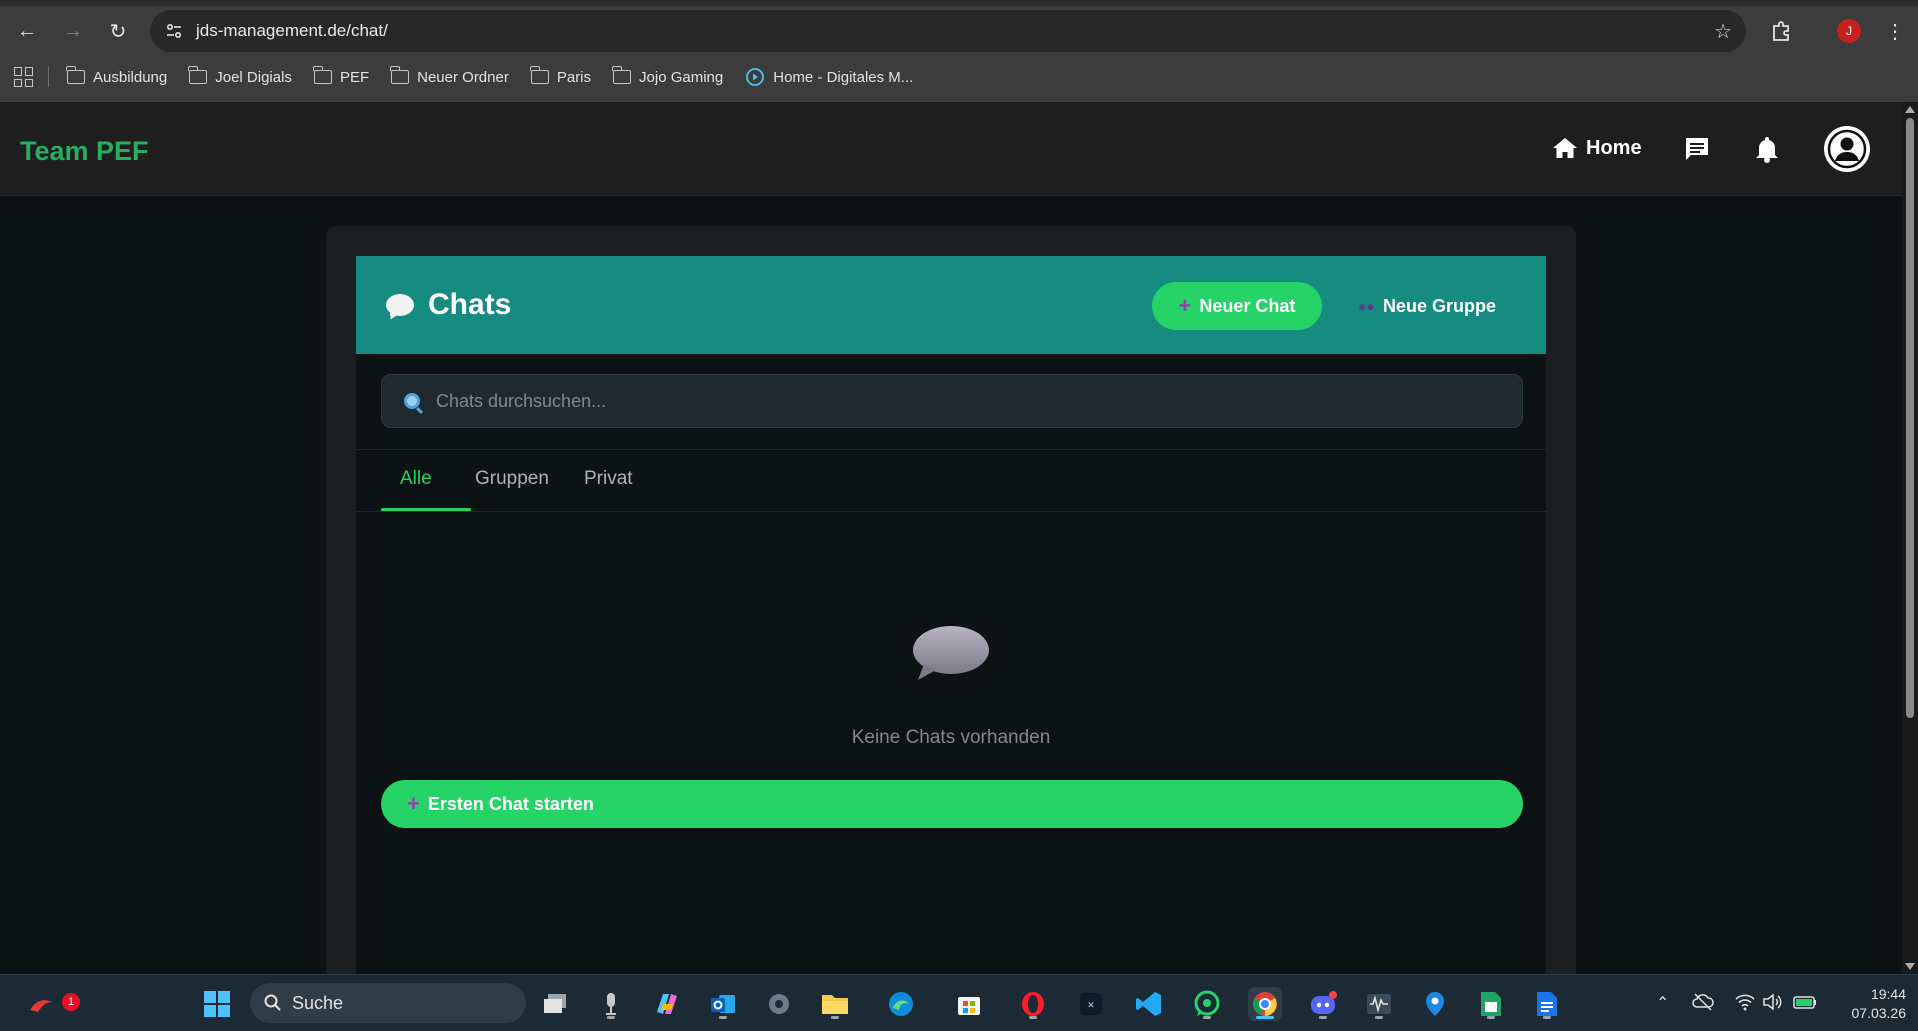 The width and height of the screenshot is (1918, 1031). I want to click on tab-strip, so click(959, 3).